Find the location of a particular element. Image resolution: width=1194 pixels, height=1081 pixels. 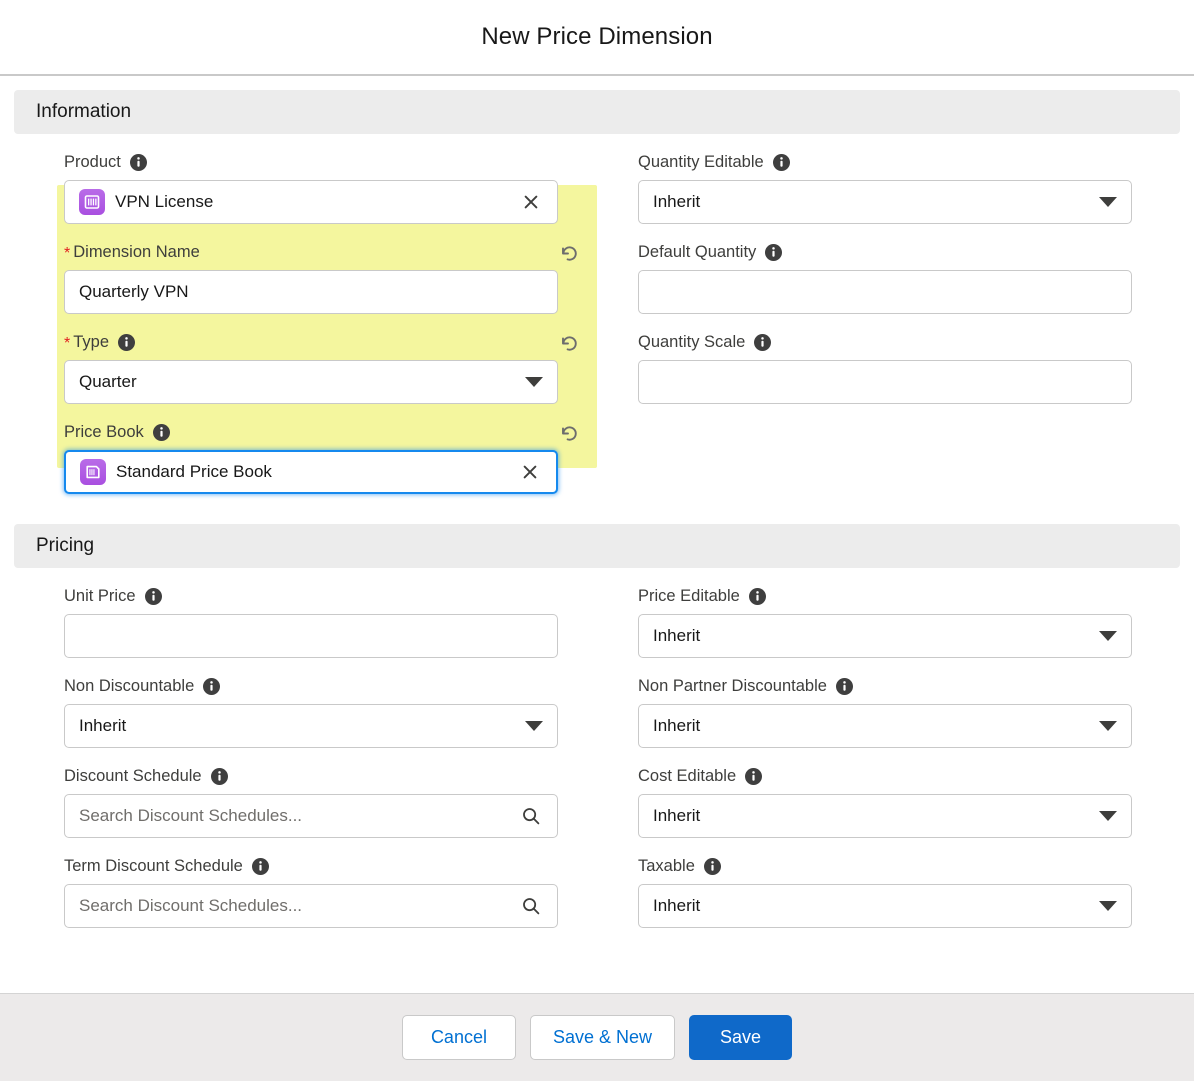

field-non-discountable: Non Discountable Inherit is located at coordinates (327, 711).